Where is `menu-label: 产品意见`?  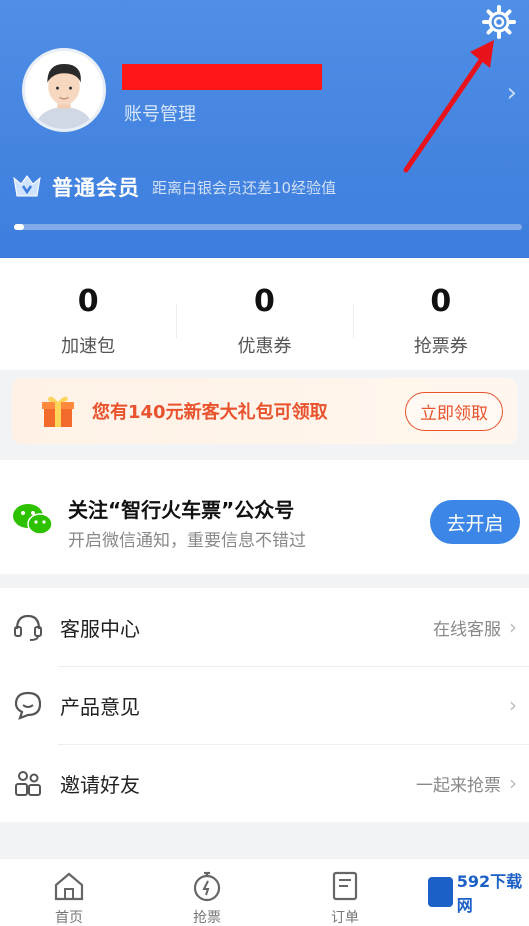 menu-label: 产品意见 is located at coordinates (100, 706).